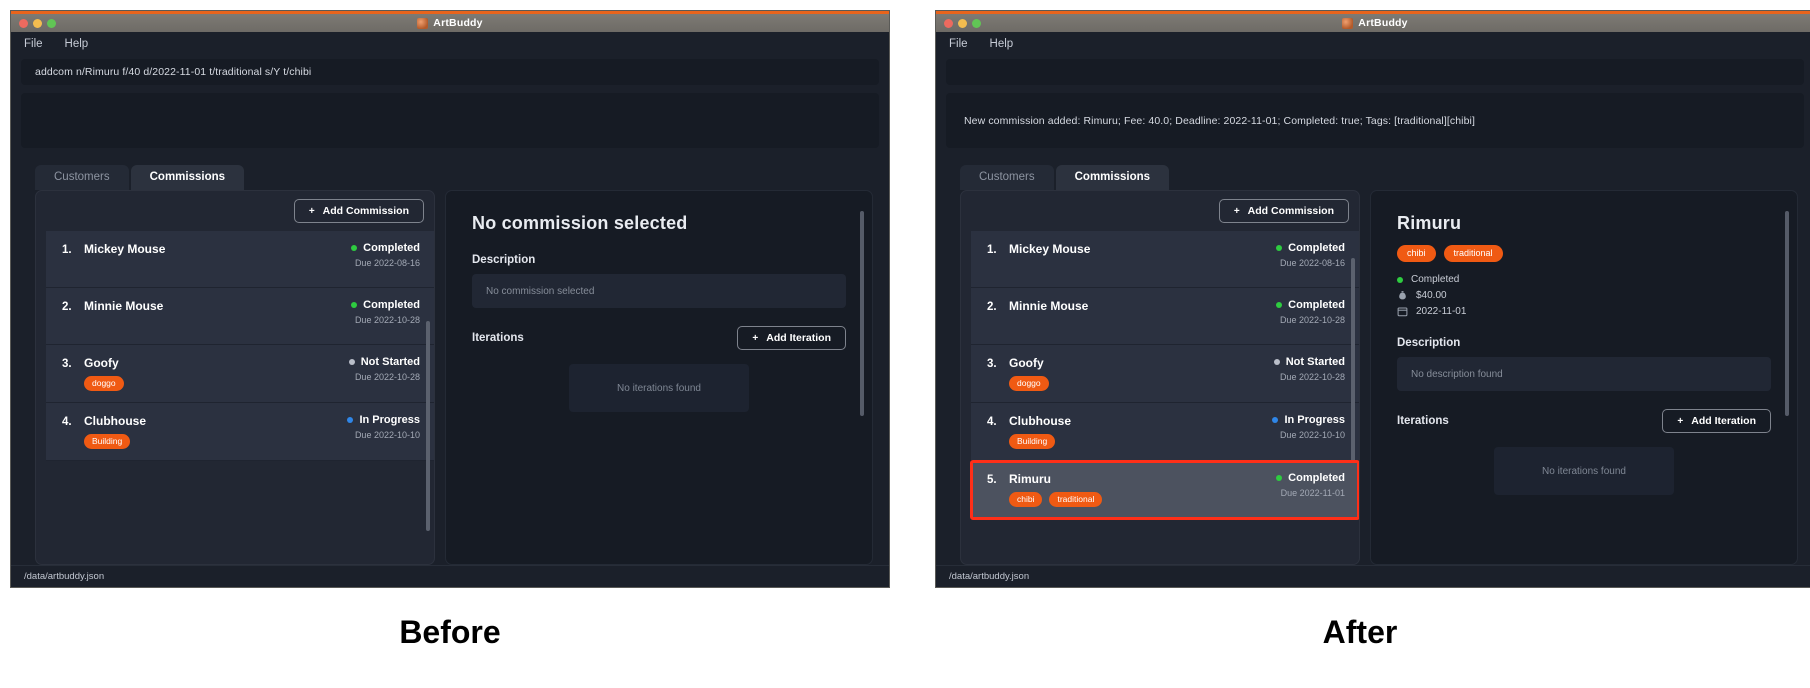 The height and width of the screenshot is (688, 1810). What do you see at coordinates (385, 312) in the screenshot?
I see `commission-row-meta: Completed Due 2022-10-28` at bounding box center [385, 312].